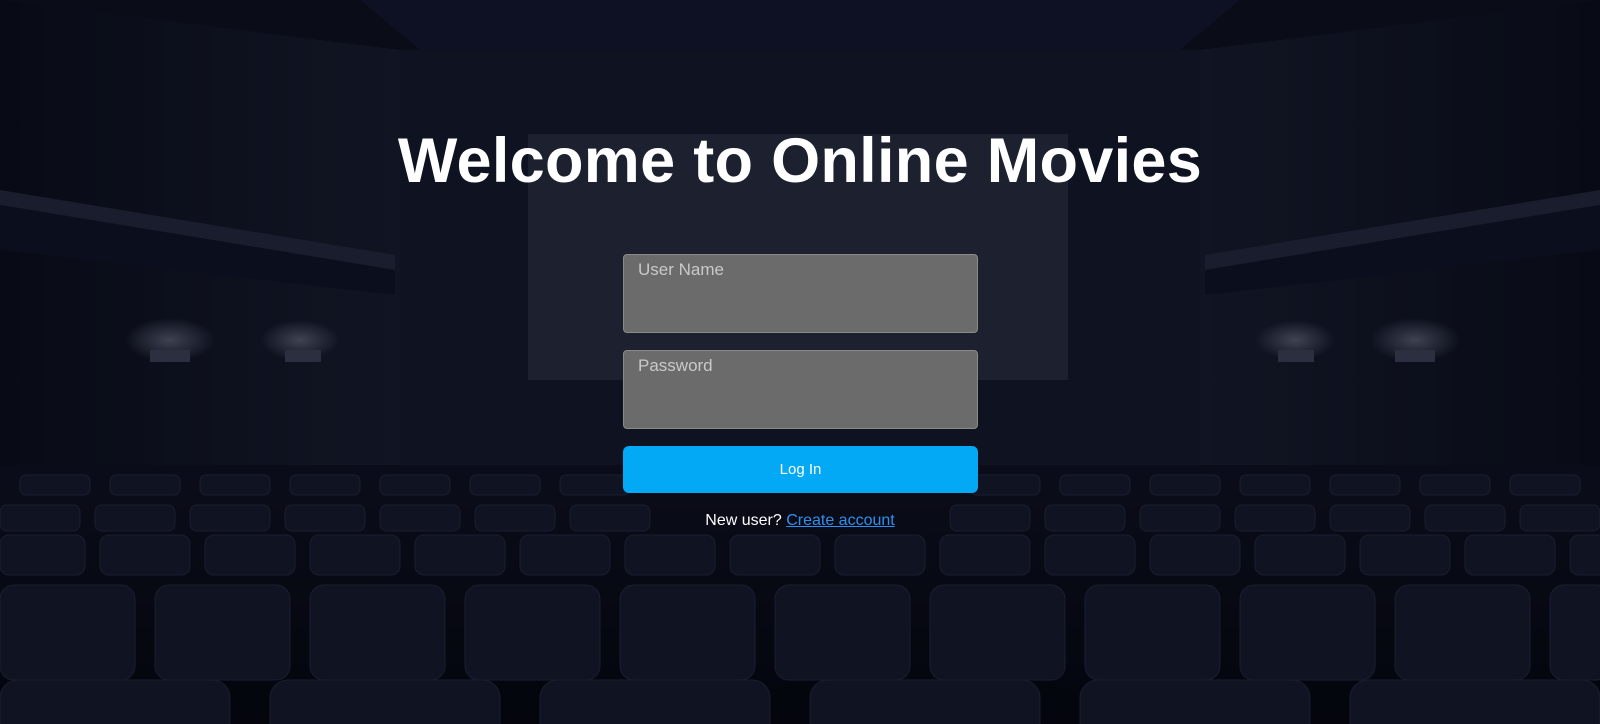 Image resolution: width=1600 pixels, height=724 pixels. Describe the element at coordinates (840, 520) in the screenshot. I see `create-account-link: Create account` at that location.